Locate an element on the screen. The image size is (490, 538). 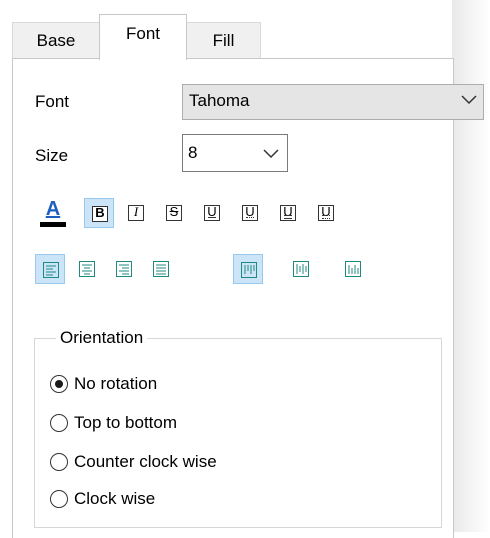
strikethrough-button: S is located at coordinates (174, 213).